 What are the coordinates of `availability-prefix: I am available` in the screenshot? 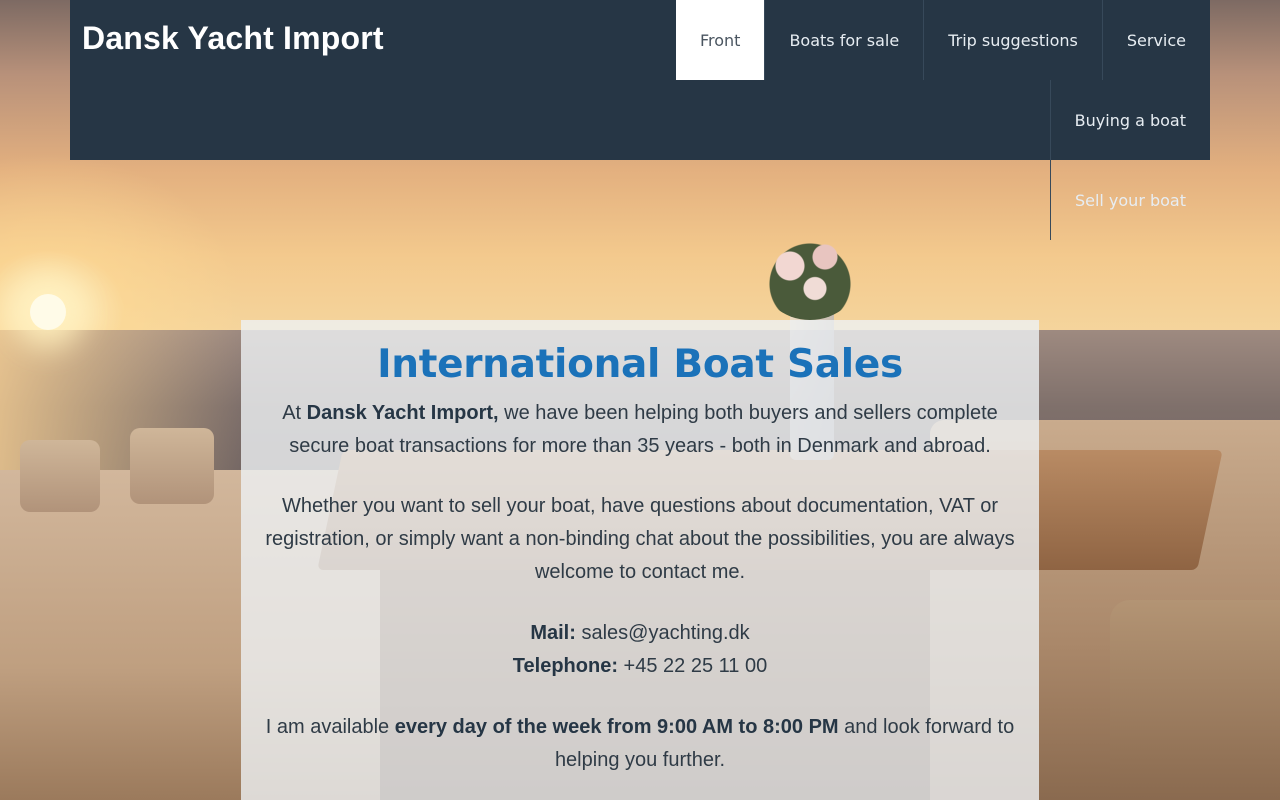 It's located at (330, 727).